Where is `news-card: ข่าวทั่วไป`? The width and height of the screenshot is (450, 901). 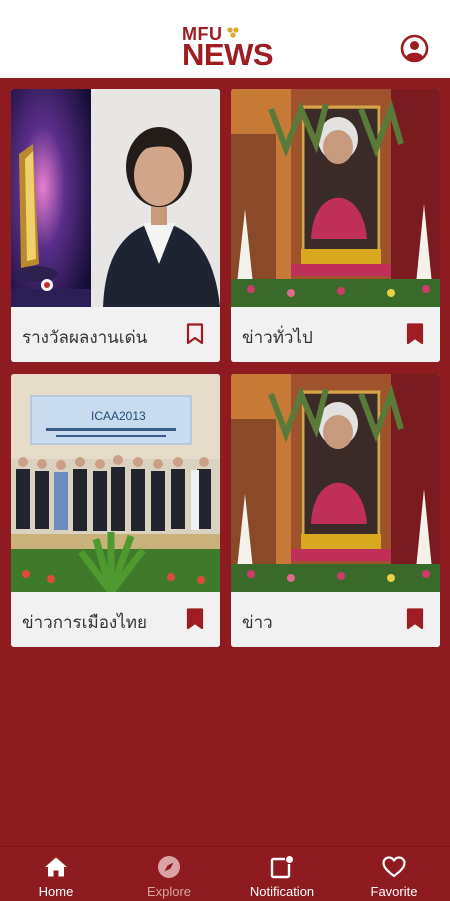 news-card: ข่าวทั่วไป is located at coordinates (335, 225).